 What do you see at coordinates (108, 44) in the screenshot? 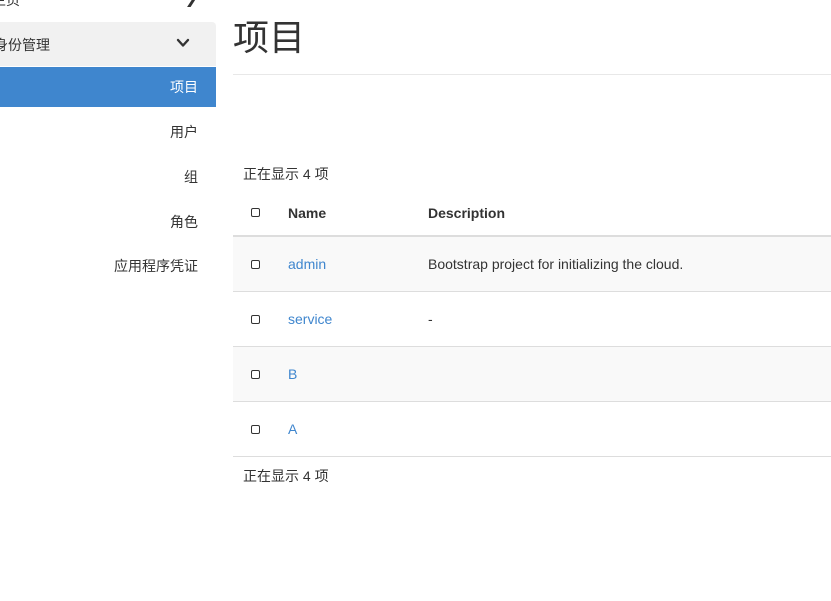
I see `sidebar-group-identity: 身份管理` at bounding box center [108, 44].